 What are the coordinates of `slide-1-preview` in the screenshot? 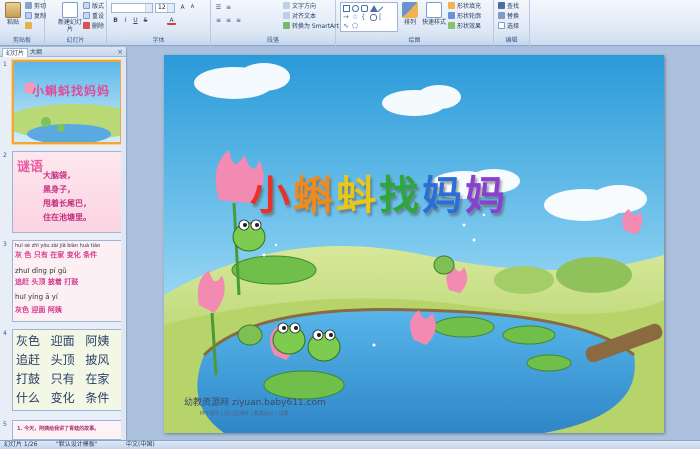 It's located at (67, 102).